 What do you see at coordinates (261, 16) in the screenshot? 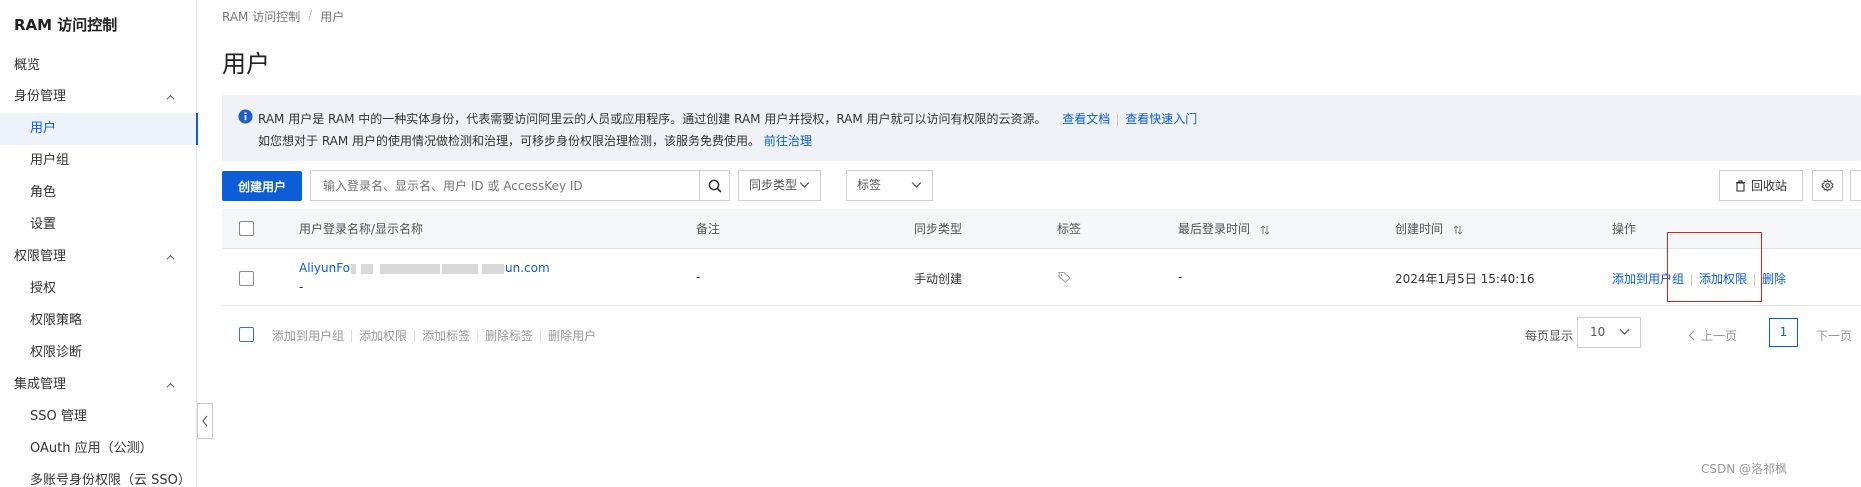
I see `breadcrumb-item-ram: RAM 访问控制` at bounding box center [261, 16].